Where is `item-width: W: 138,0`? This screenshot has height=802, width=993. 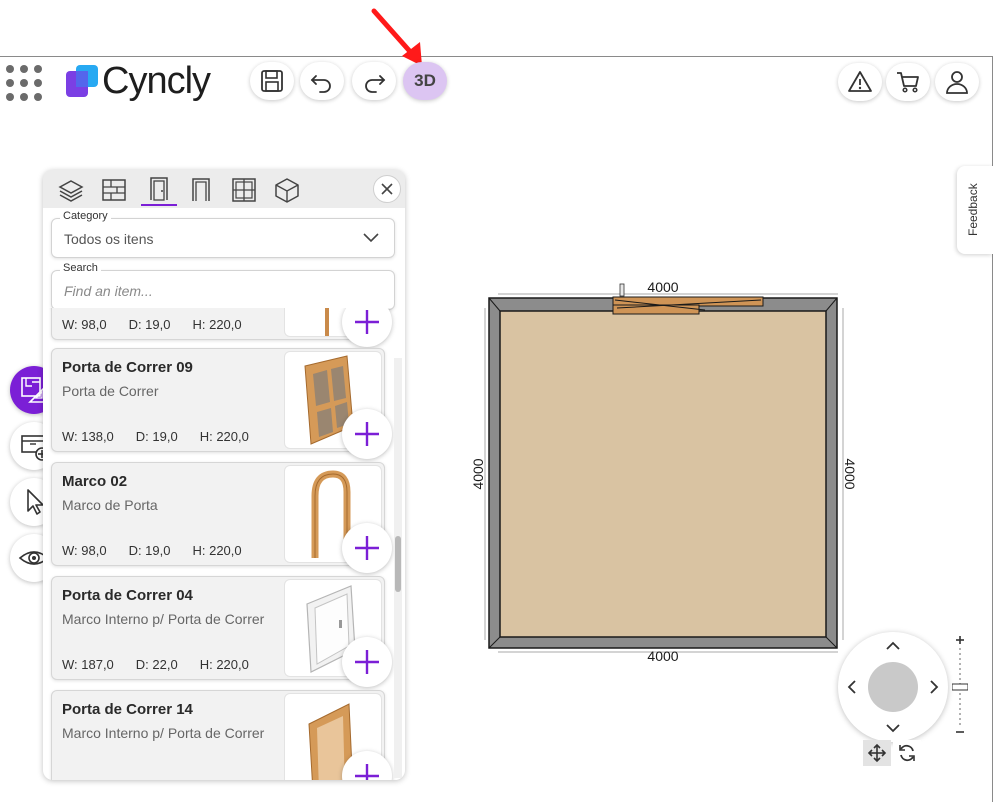 item-width: W: 138,0 is located at coordinates (88, 436).